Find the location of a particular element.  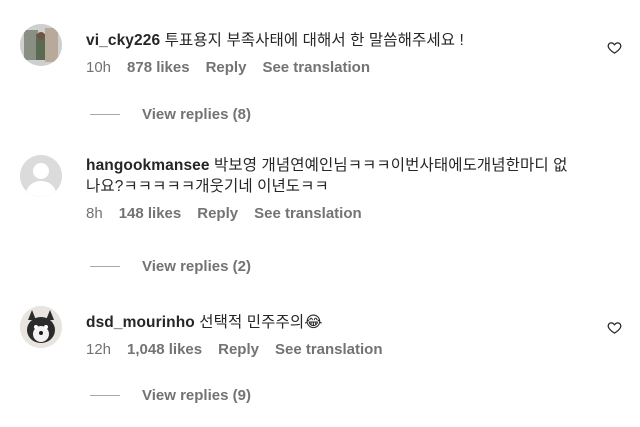

comment-meta: 10h 878 likes Reply See translation is located at coordinates (333, 67).